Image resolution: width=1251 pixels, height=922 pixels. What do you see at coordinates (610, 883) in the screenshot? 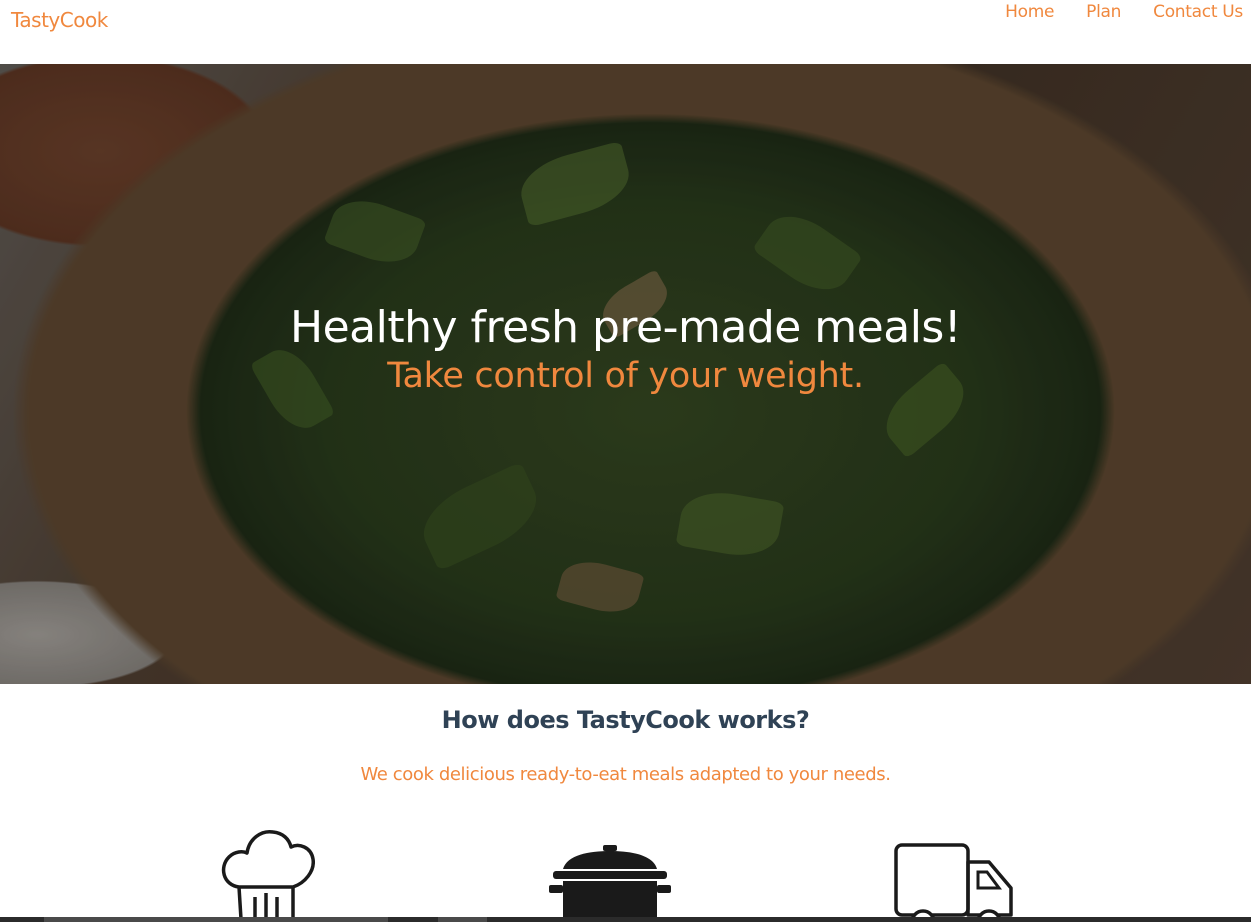
I see `cooking-pot-icon` at bounding box center [610, 883].